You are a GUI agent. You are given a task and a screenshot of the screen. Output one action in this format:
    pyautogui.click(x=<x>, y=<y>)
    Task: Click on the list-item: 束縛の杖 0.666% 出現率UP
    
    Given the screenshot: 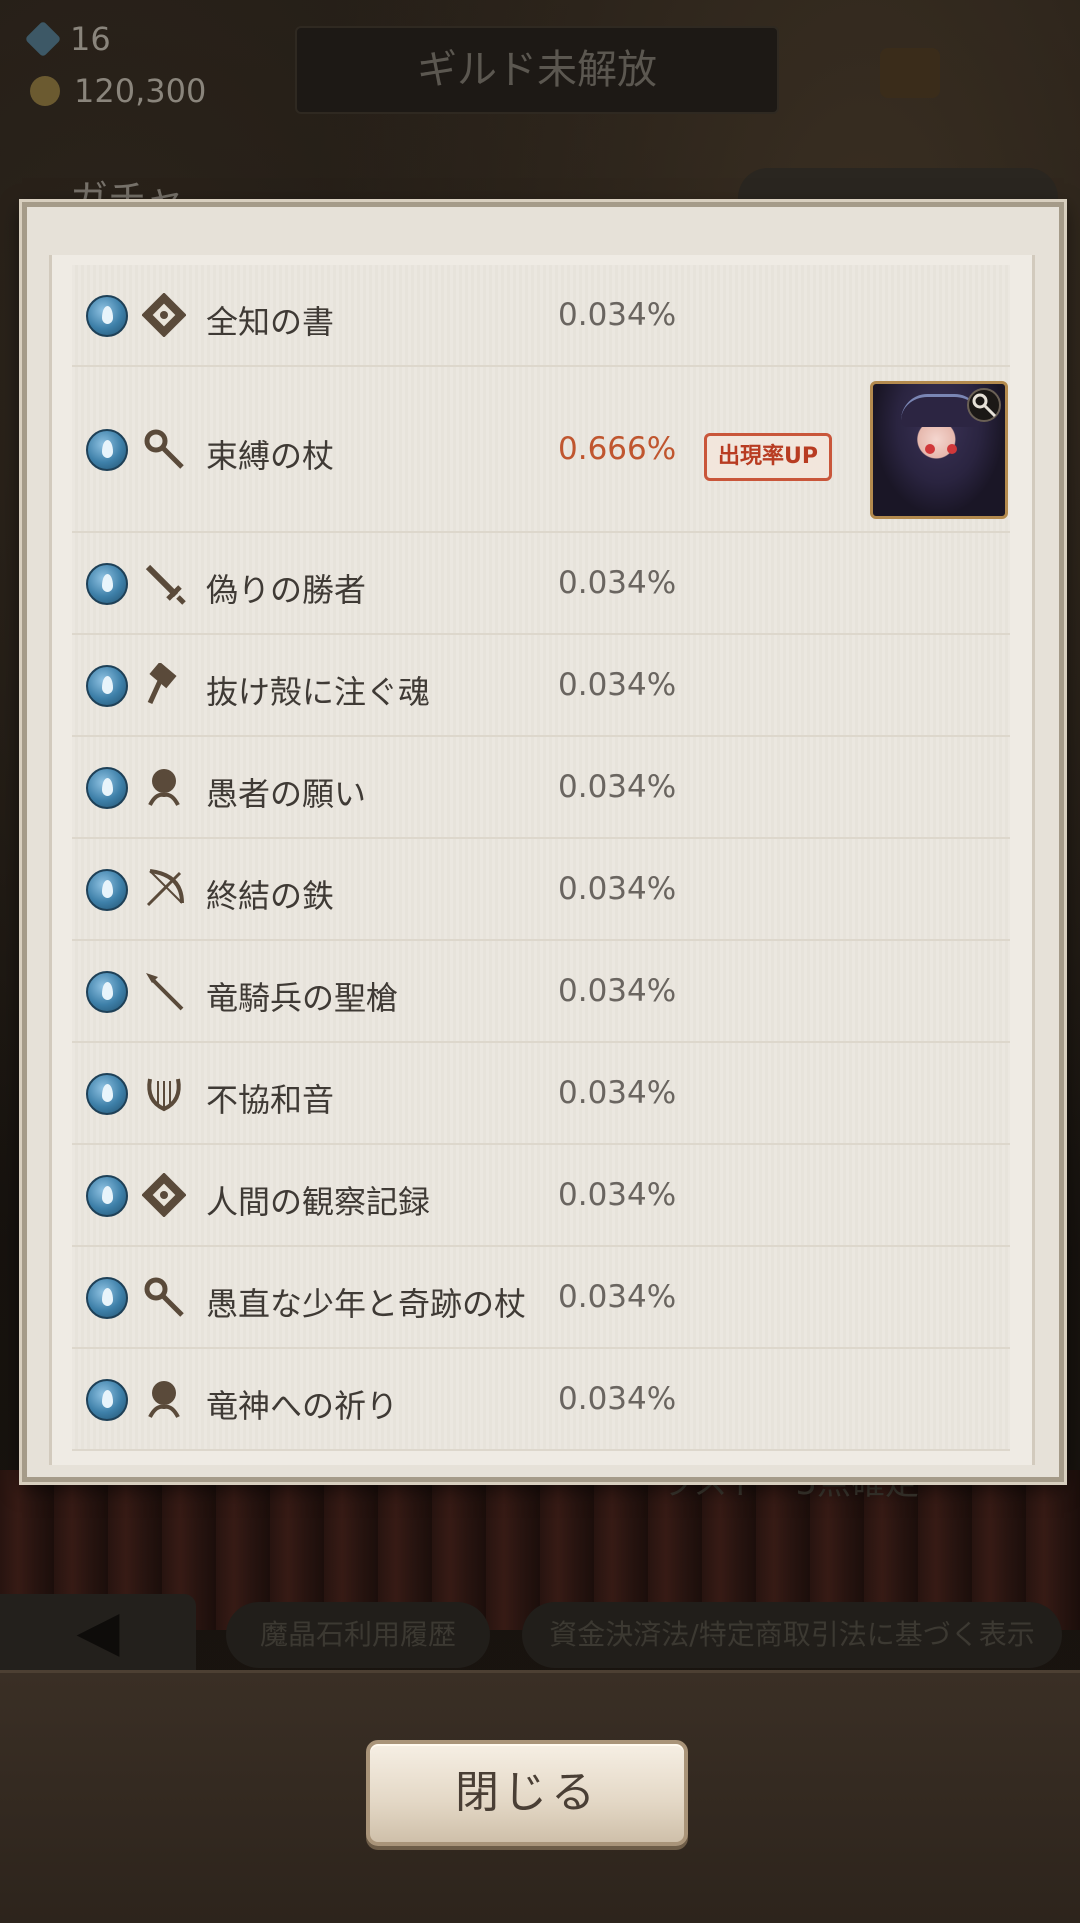 What is the action you would take?
    pyautogui.click(x=541, y=450)
    